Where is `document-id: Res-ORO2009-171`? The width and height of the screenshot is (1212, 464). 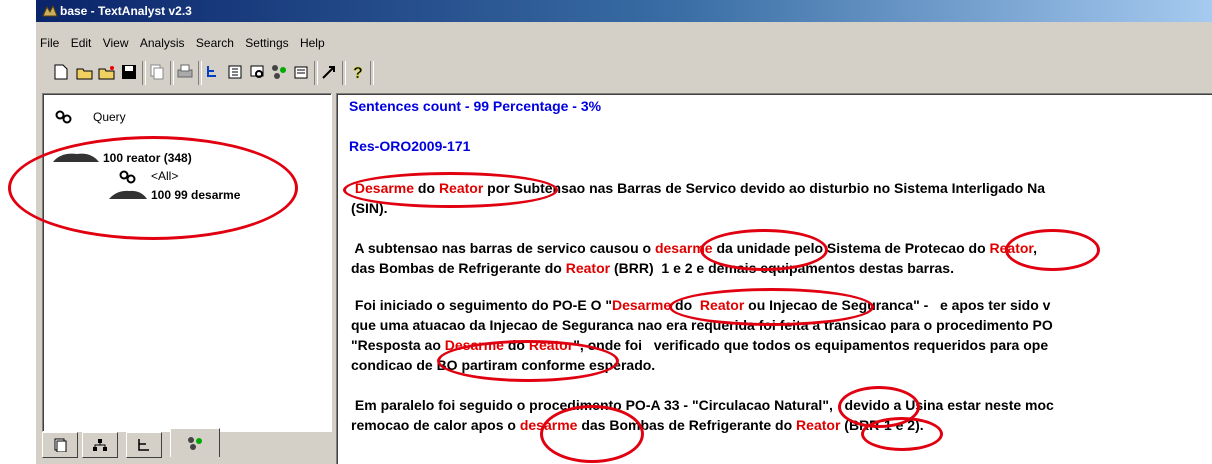
document-id: Res-ORO2009-171 is located at coordinates (410, 146).